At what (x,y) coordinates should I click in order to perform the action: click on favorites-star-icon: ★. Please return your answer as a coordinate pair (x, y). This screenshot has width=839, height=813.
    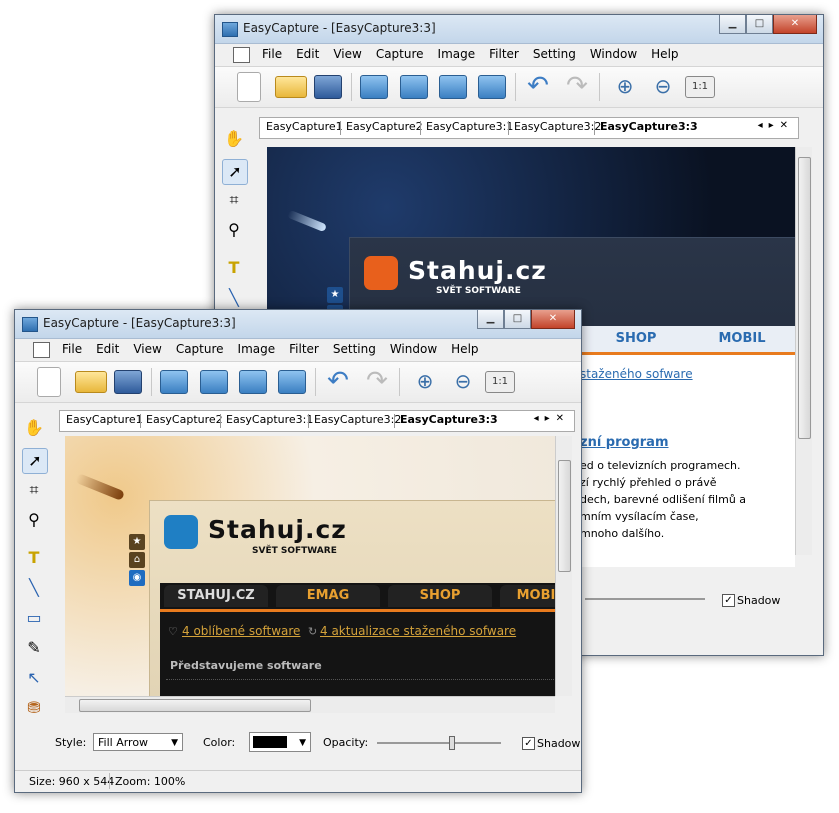
    Looking at the image, I should click on (335, 295).